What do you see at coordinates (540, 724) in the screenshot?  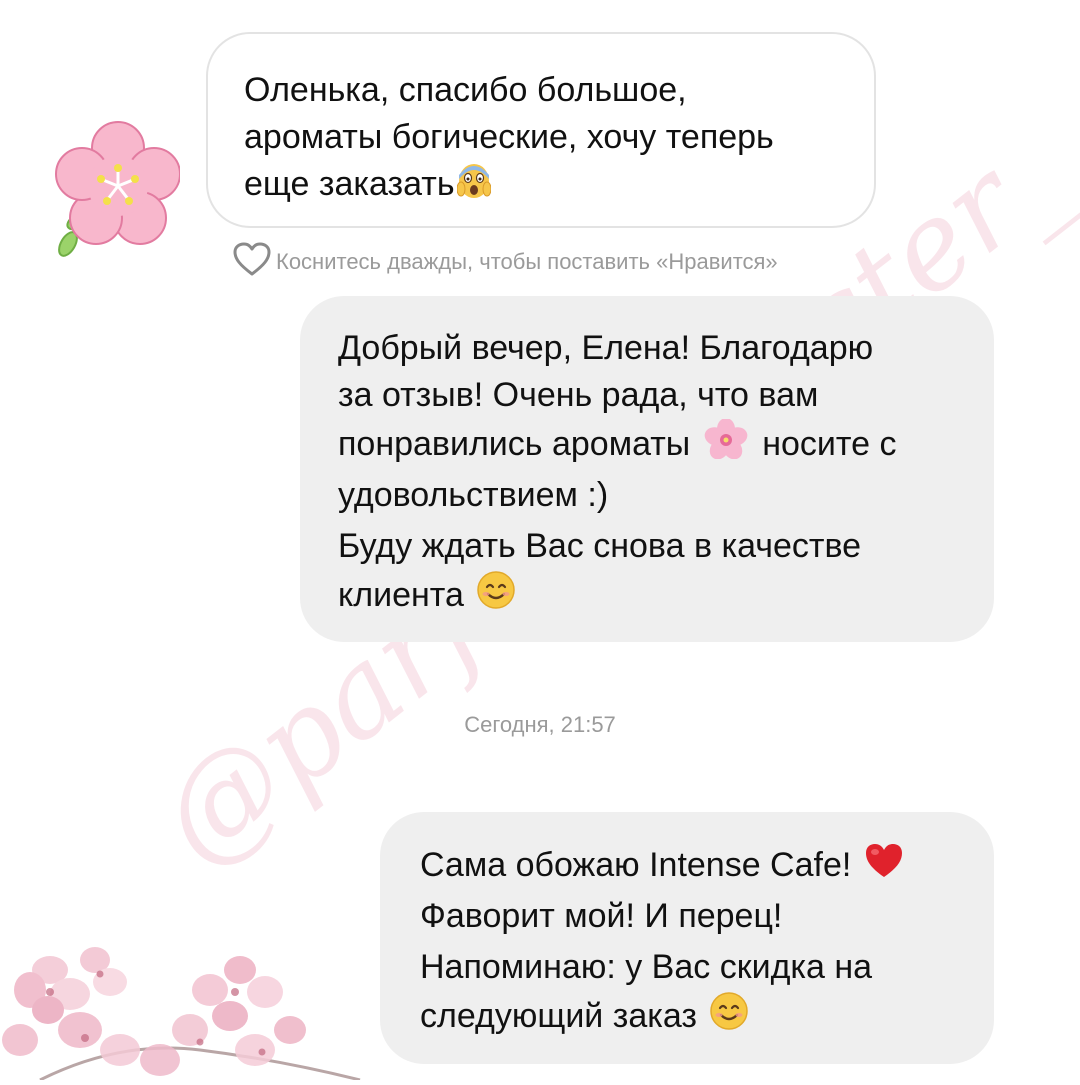 I see `message-timestamp: Сегодня, 21:57` at bounding box center [540, 724].